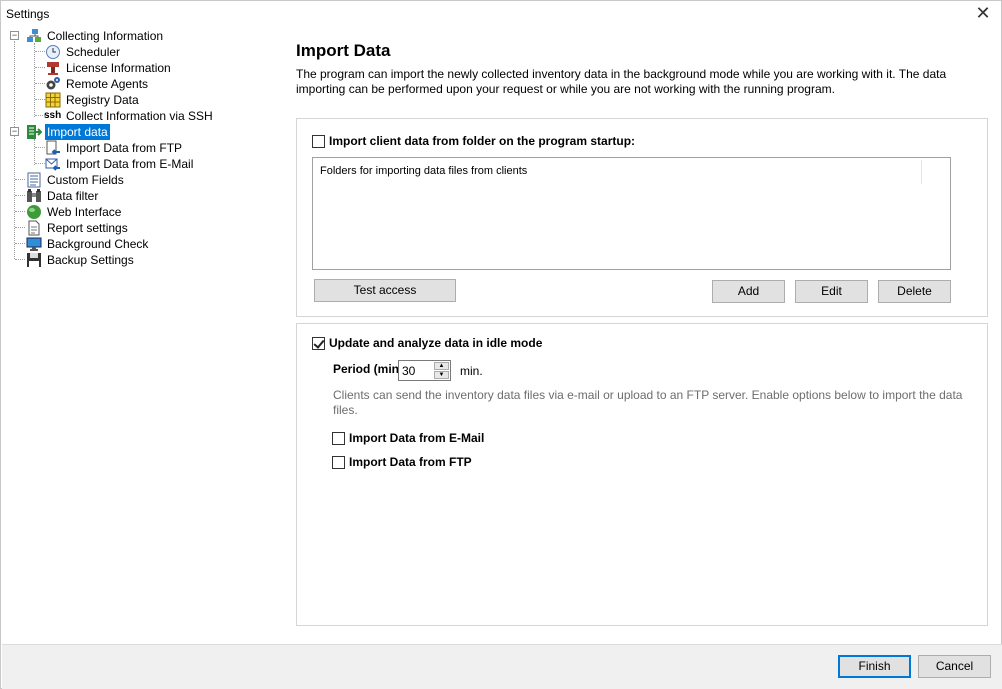 This screenshot has height=689, width=1002. What do you see at coordinates (417, 438) in the screenshot?
I see `checkbox-label: Import Data from E-Mail` at bounding box center [417, 438].